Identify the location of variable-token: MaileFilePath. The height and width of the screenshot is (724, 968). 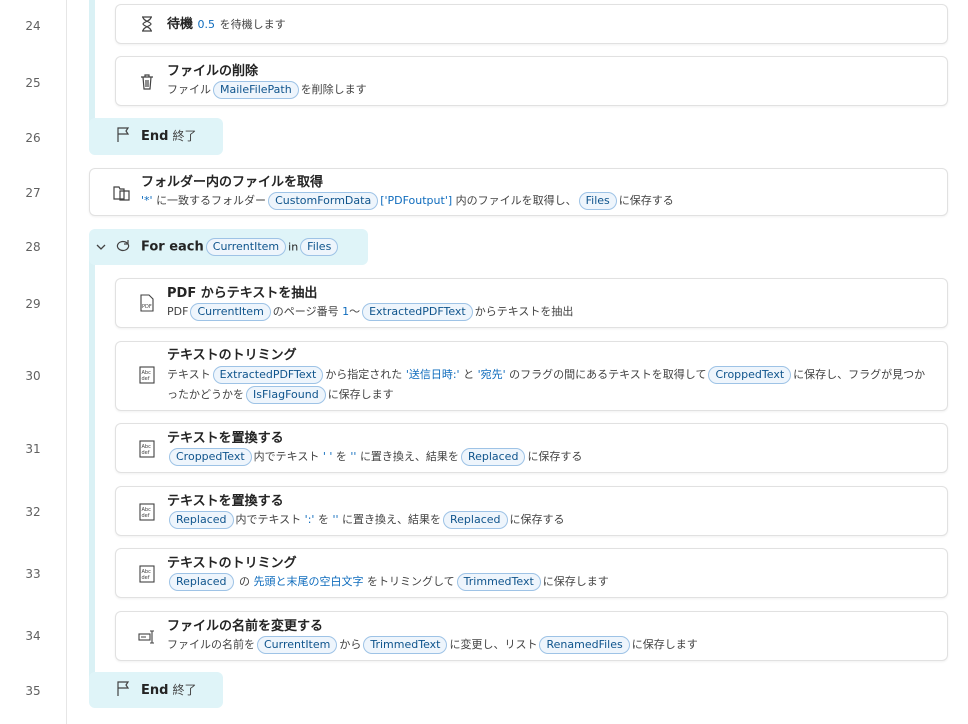
(256, 90).